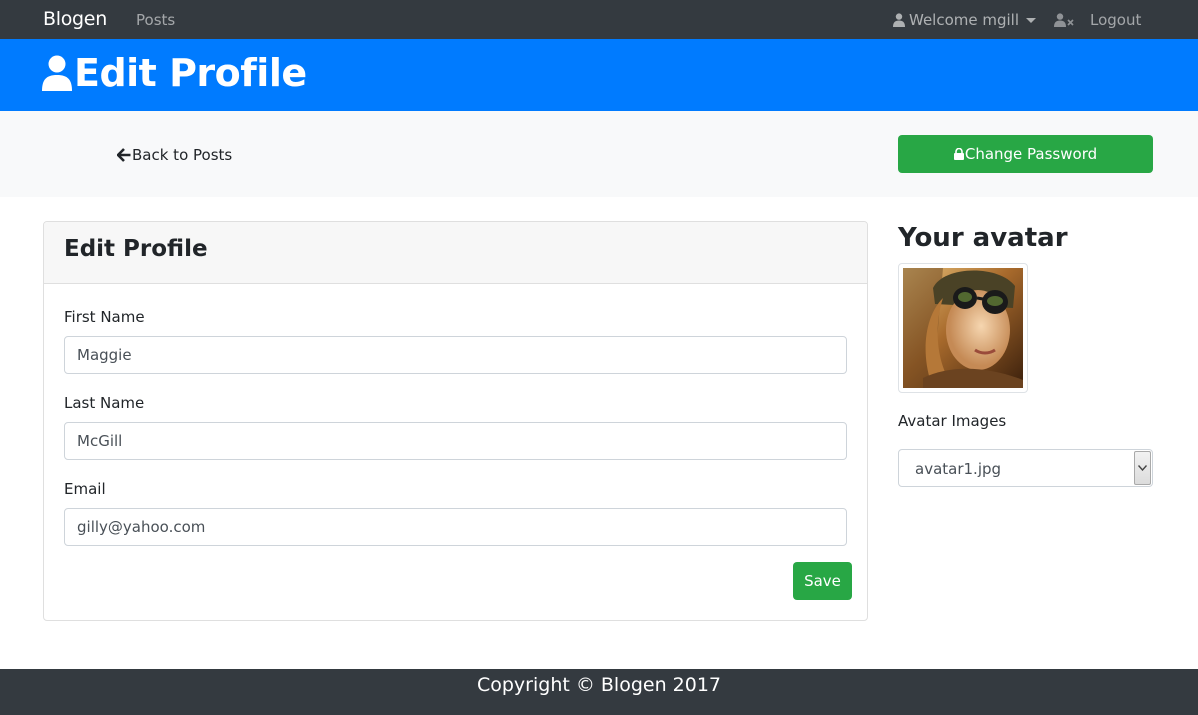  What do you see at coordinates (1031, 154) in the screenshot?
I see `change-password-label: Change Password` at bounding box center [1031, 154].